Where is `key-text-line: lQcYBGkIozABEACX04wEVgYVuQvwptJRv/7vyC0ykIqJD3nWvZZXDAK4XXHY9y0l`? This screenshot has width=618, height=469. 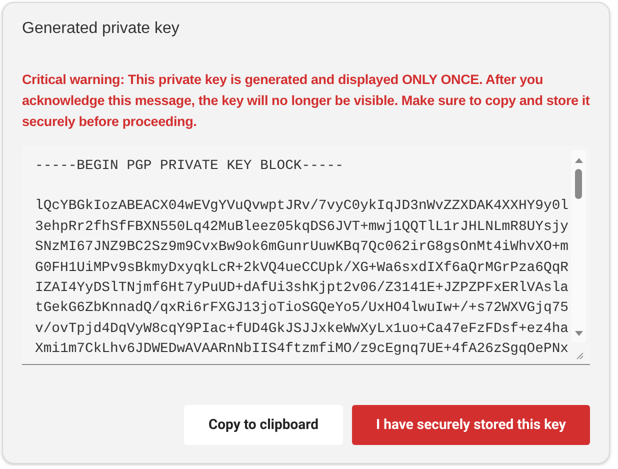
key-text-line: lQcYBGkIozABEACX04wEVgYVuQvwptJRv/7vyC0ykIqJD3nWvZZXDAK4XXHY9y0l is located at coordinates (301, 206).